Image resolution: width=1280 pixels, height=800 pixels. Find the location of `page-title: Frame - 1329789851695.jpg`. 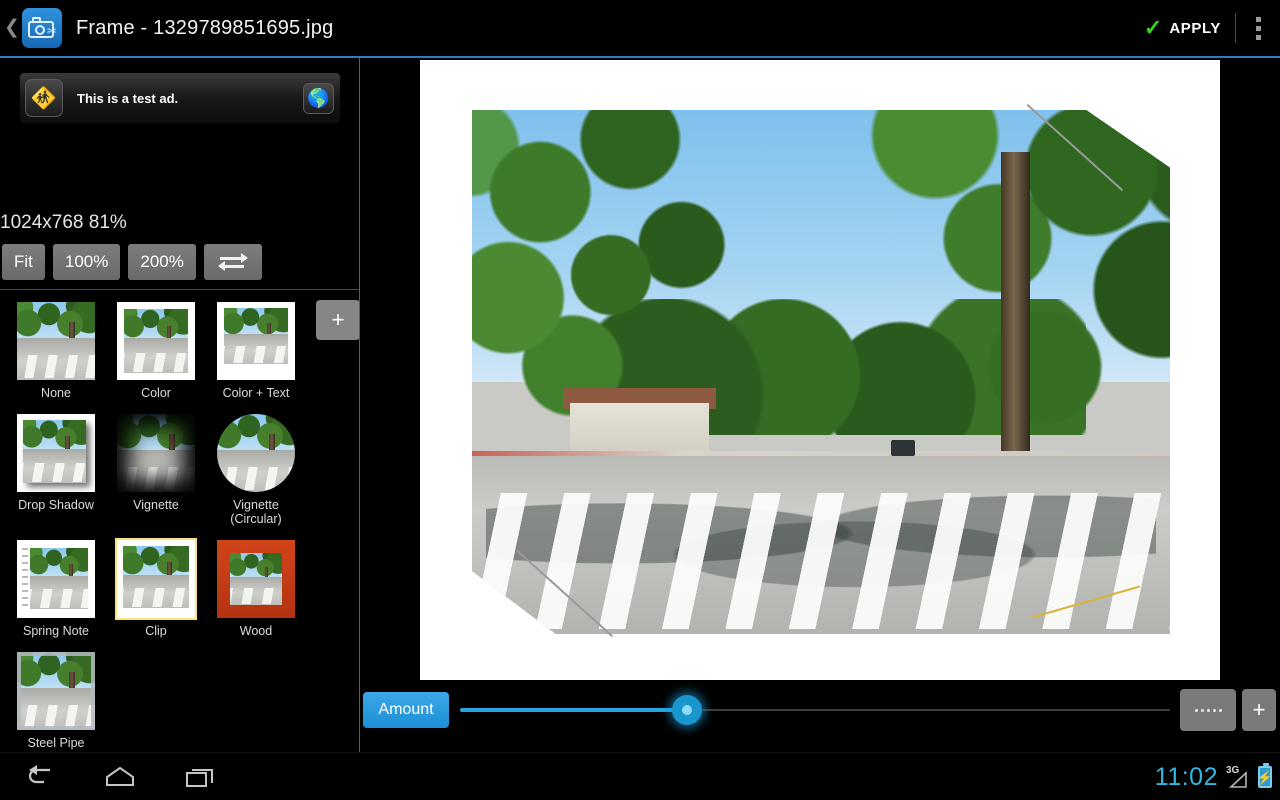

page-title: Frame - 1329789851695.jpg is located at coordinates (205, 27).